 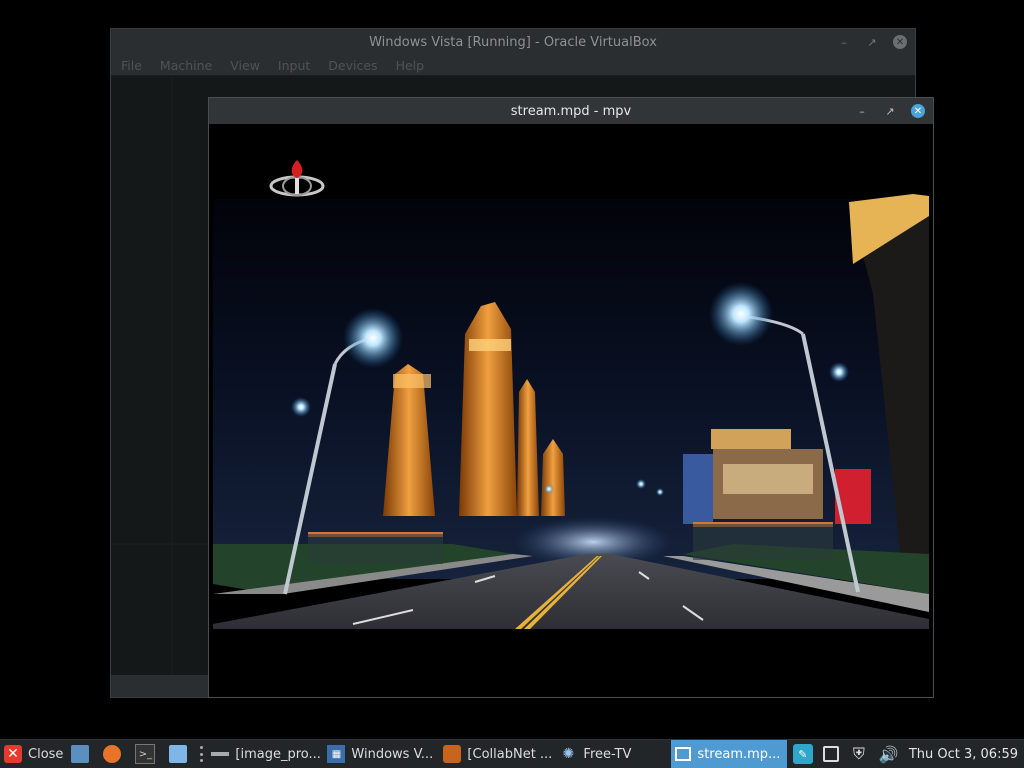 What do you see at coordinates (963, 754) in the screenshot?
I see `clock: Thu Oct 3, 06:59` at bounding box center [963, 754].